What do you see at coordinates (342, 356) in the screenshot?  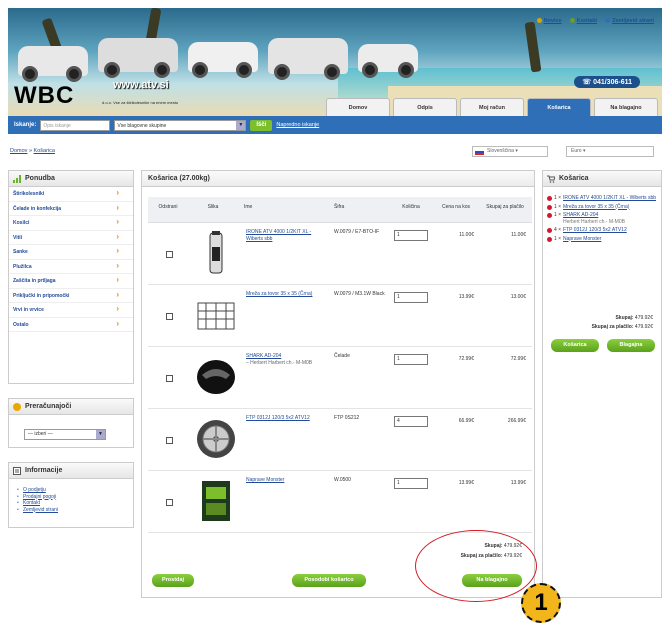 I see `product-code: Čelade` at bounding box center [342, 356].